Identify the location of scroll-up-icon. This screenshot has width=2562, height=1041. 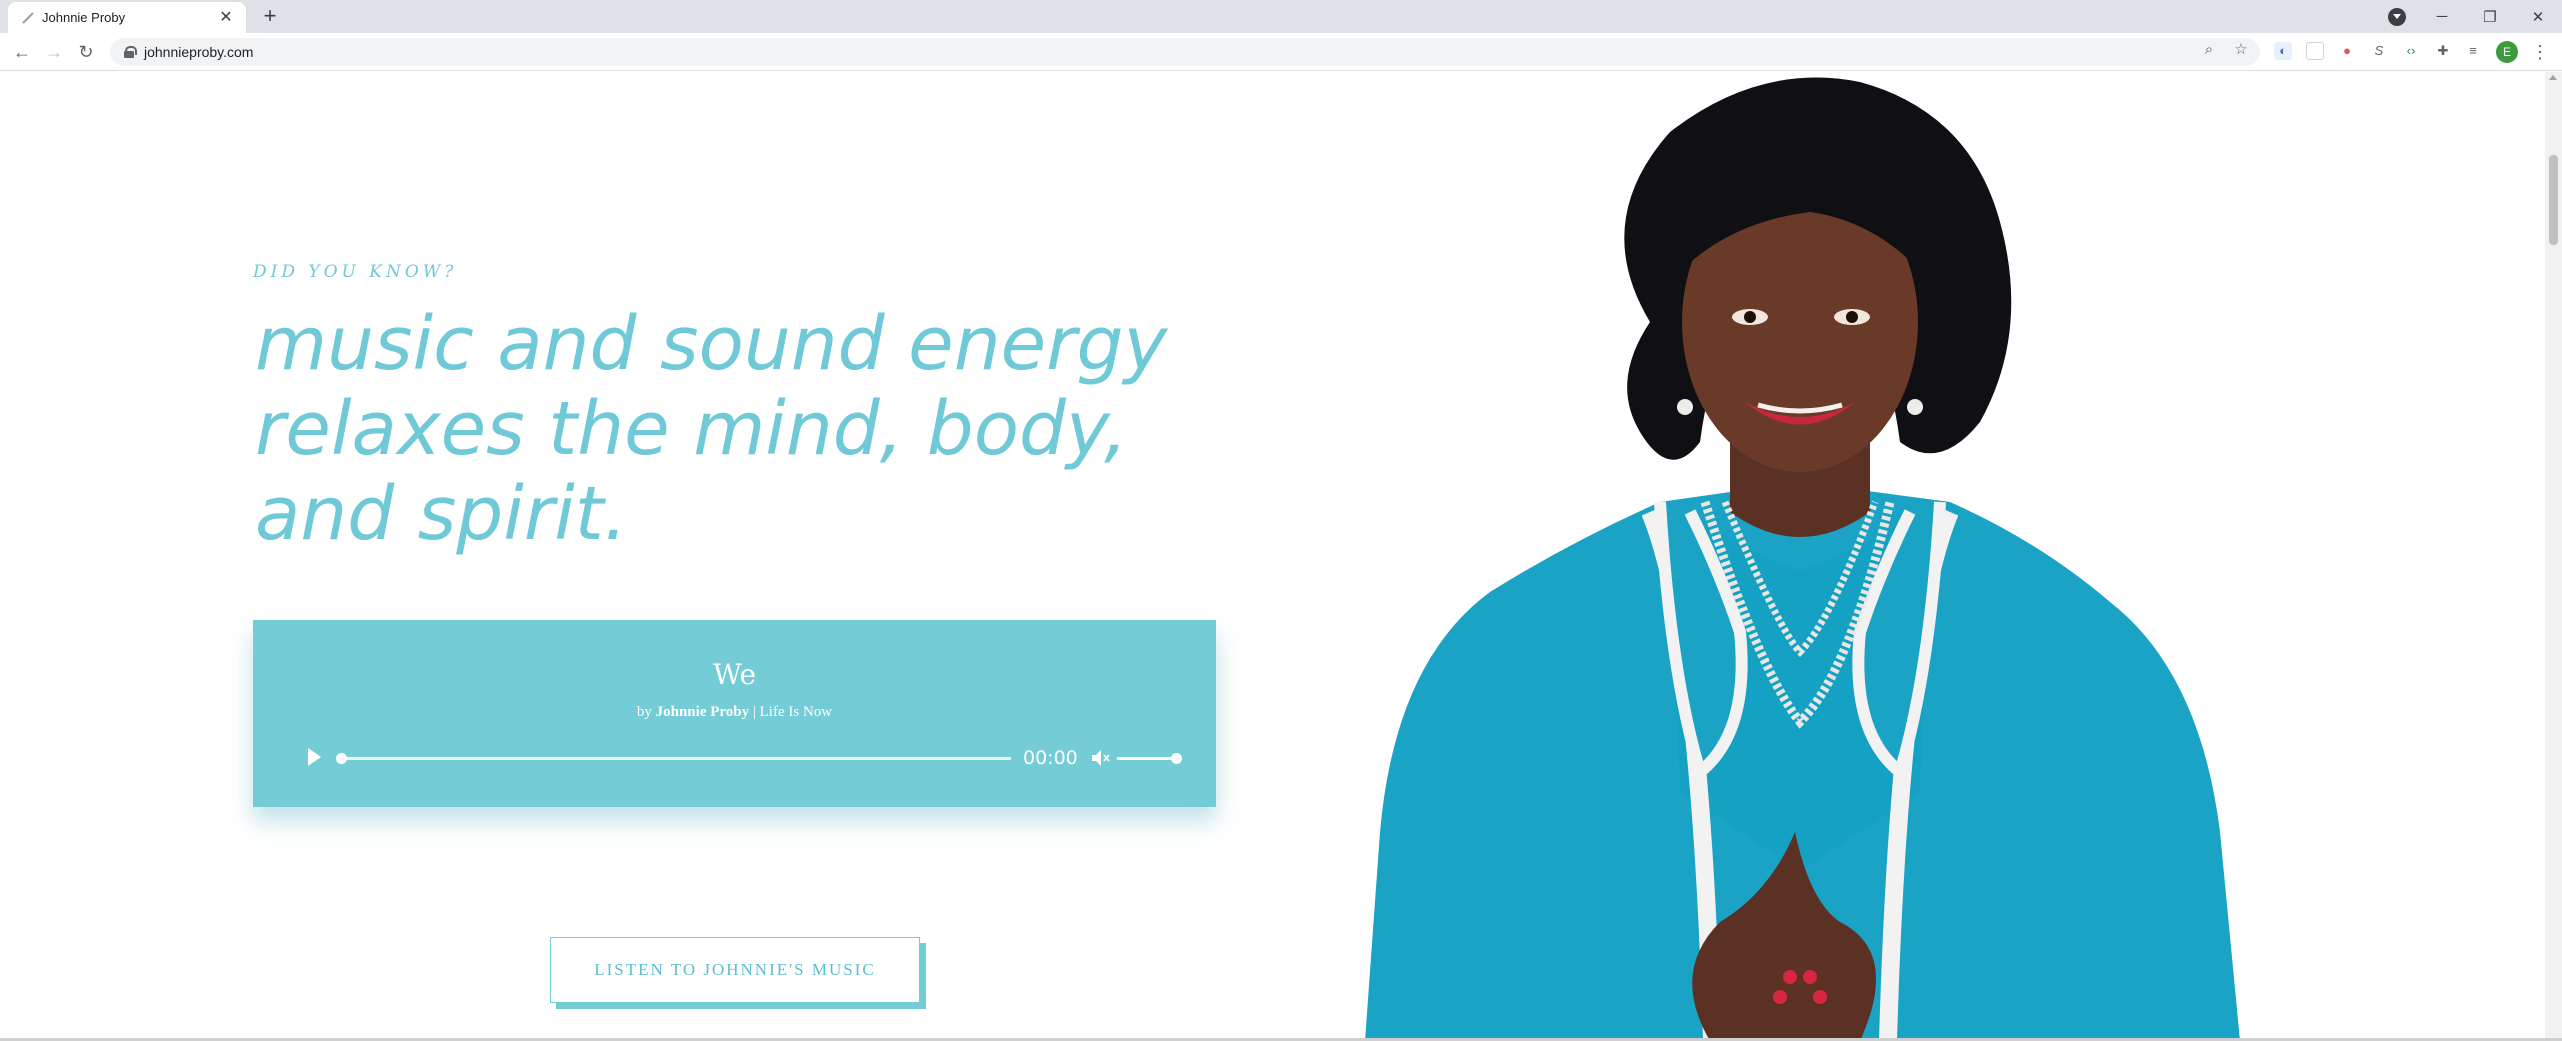
(2553, 77).